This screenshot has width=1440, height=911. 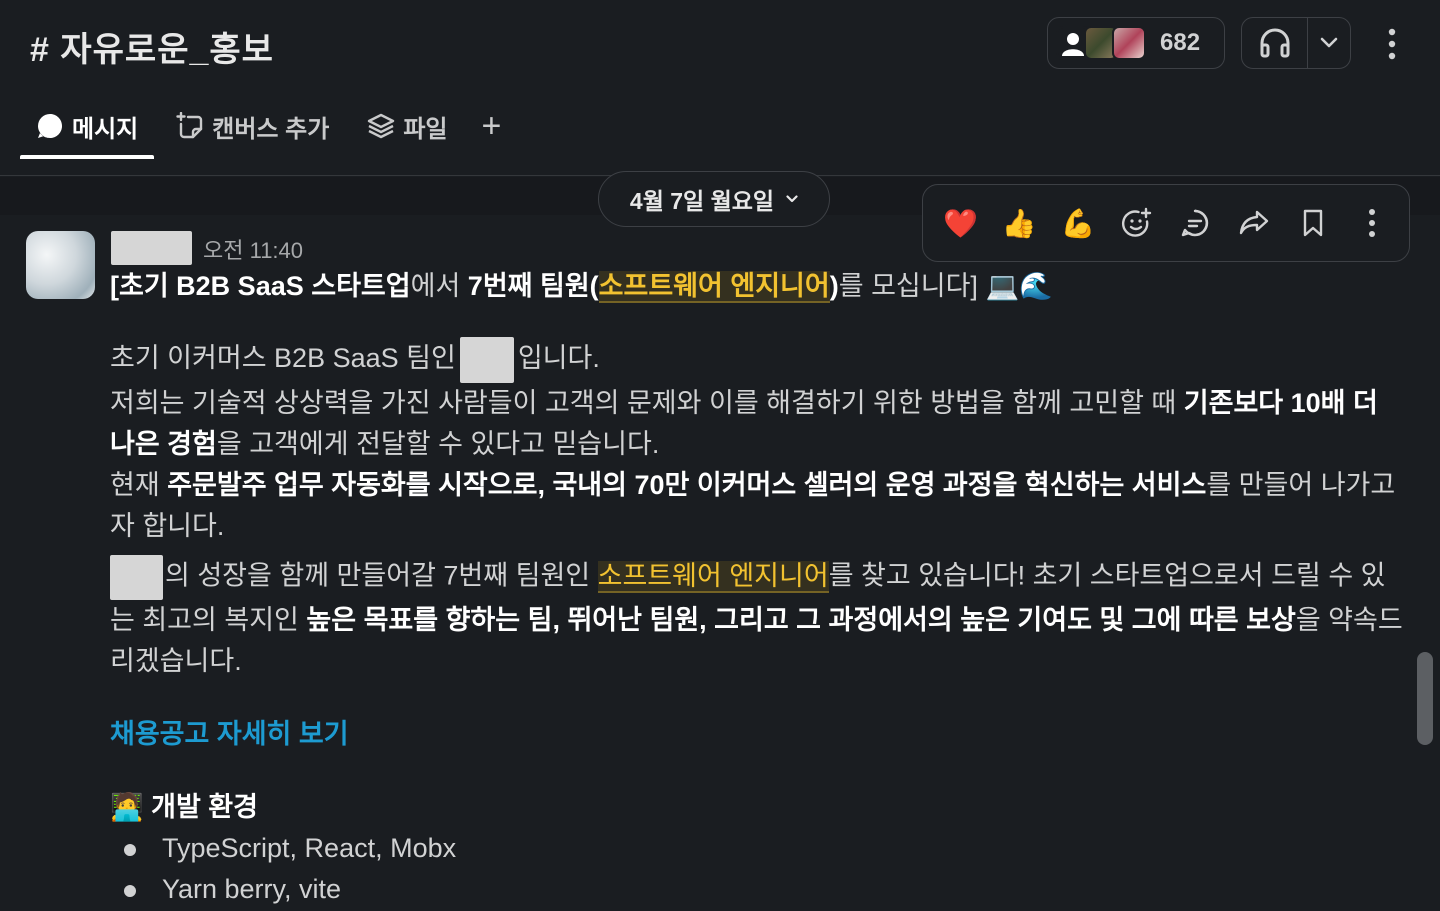 I want to click on add-tab-button: +, so click(x=492, y=126).